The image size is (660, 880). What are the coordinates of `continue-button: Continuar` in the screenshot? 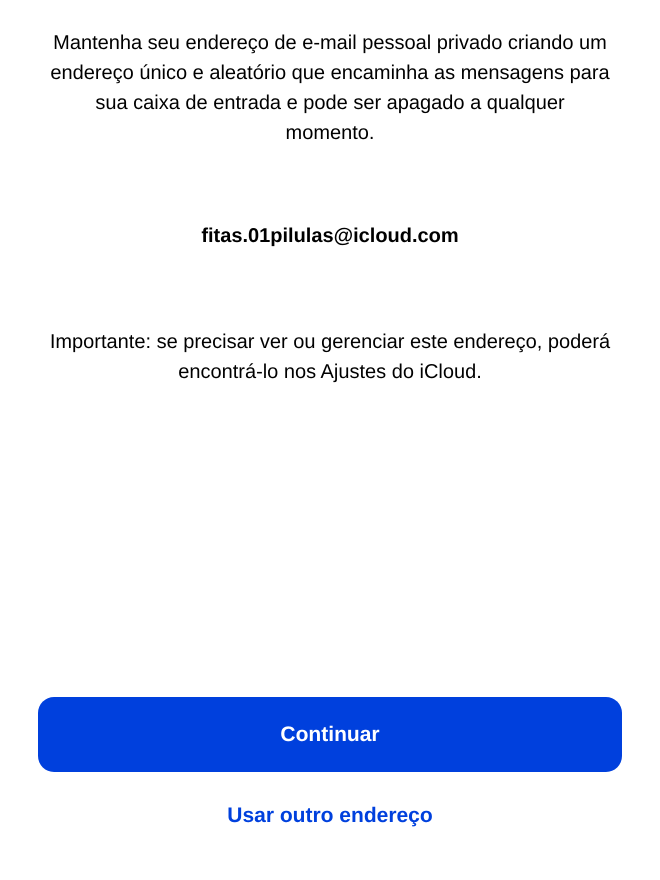 It's located at (330, 734).